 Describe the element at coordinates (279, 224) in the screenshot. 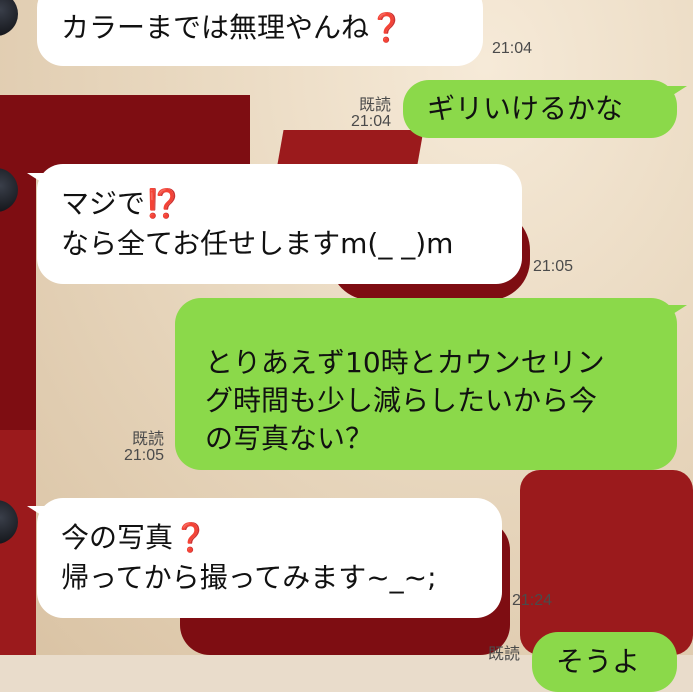

I see `message-bubble-incoming: マジで⁉️ なら全てお任せしますm(_ _)m` at that location.